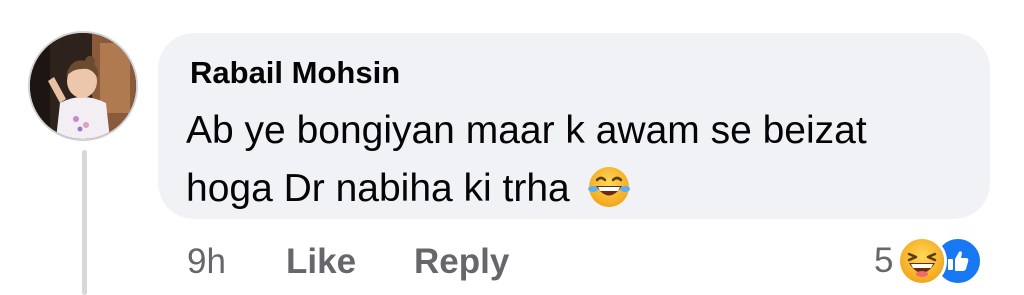 The height and width of the screenshot is (295, 1024). I want to click on avatar-image, so click(83, 86).